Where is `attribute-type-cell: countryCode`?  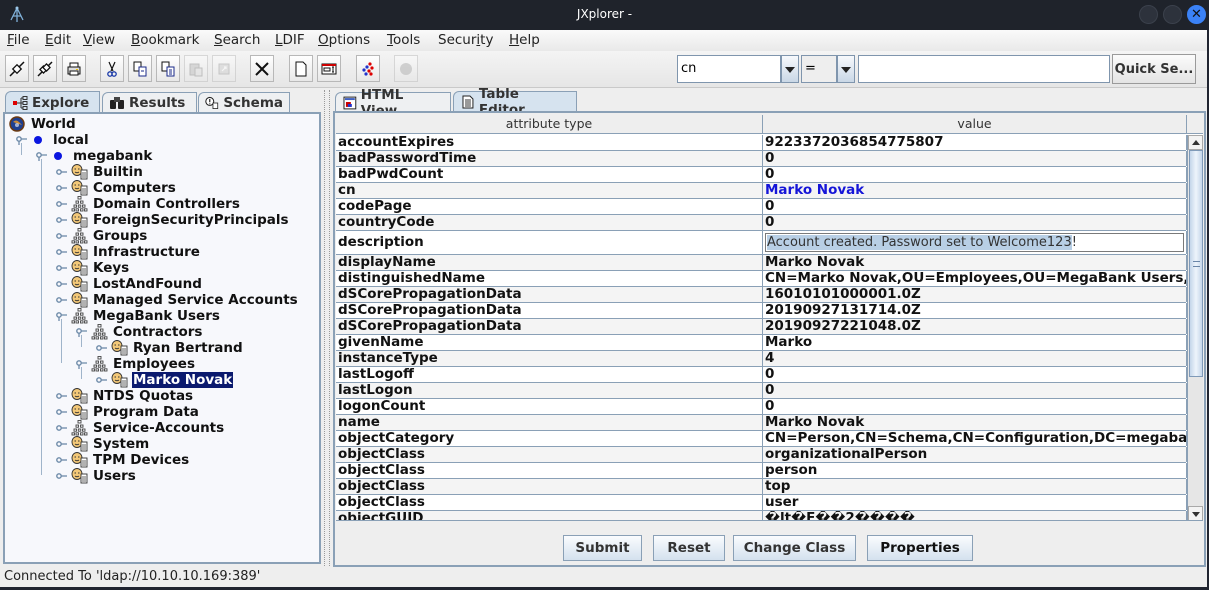 attribute-type-cell: countryCode is located at coordinates (549, 222).